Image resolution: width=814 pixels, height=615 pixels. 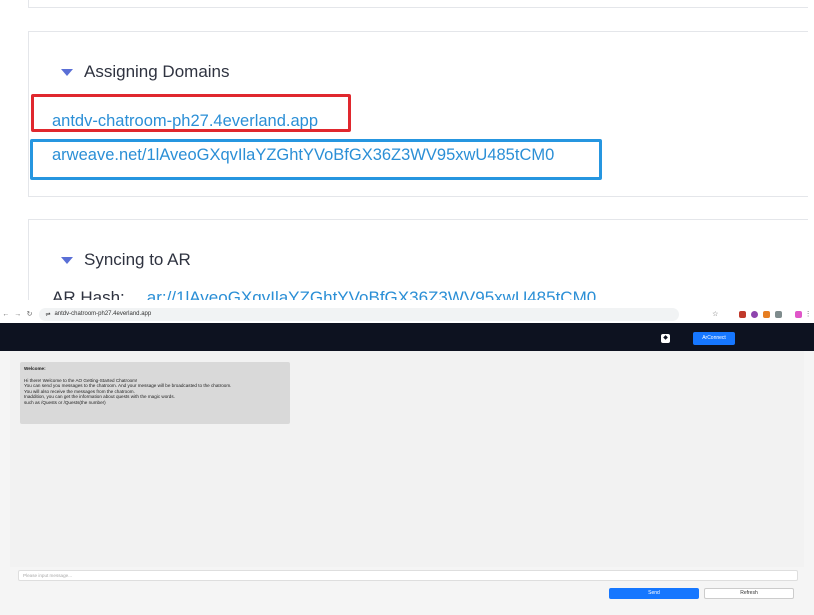 I want to click on red-highlight-box, so click(x=191, y=113).